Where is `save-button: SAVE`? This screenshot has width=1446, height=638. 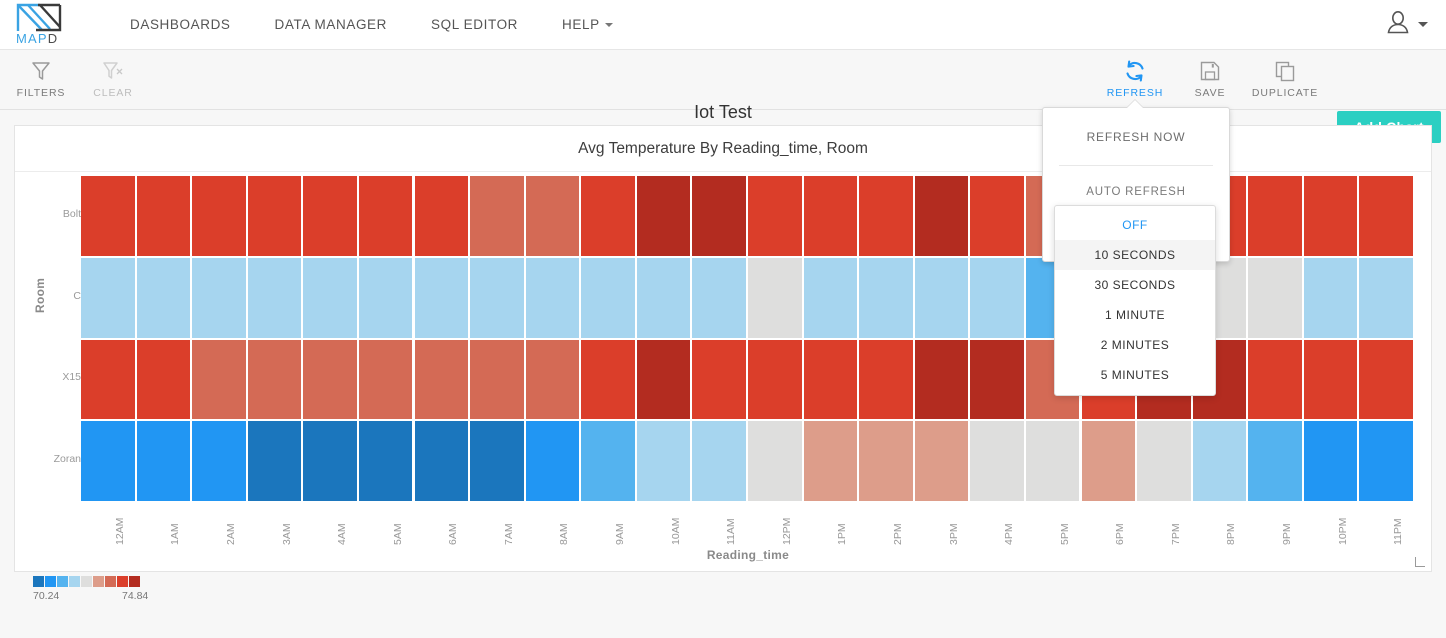
save-button: SAVE is located at coordinates (1210, 78).